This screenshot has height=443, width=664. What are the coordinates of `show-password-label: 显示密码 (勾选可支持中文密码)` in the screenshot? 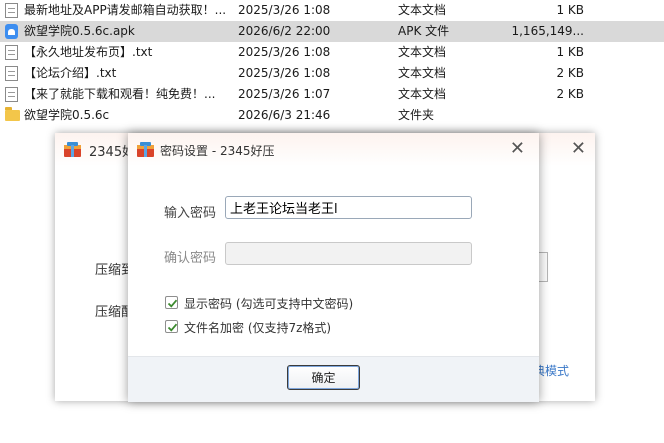 It's located at (269, 304).